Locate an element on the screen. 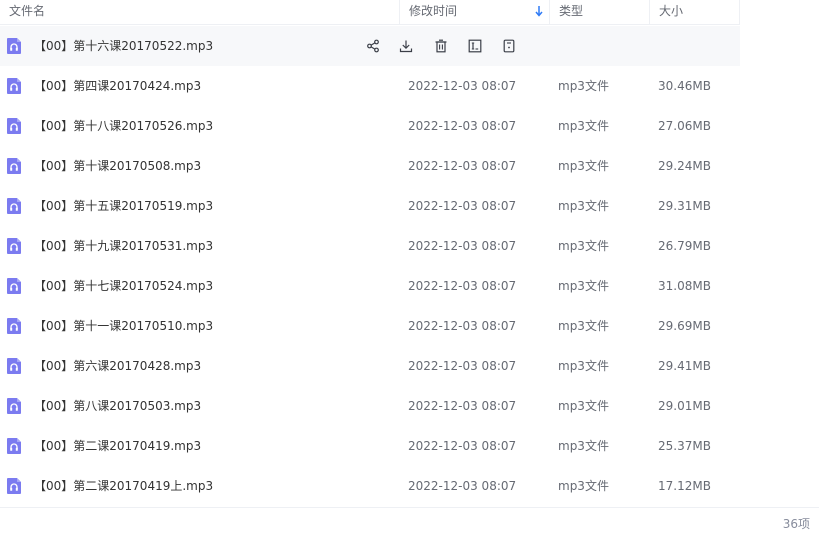 The image size is (819, 537). file-row: 【00】第十六课20170522.mp3 is located at coordinates (370, 46).